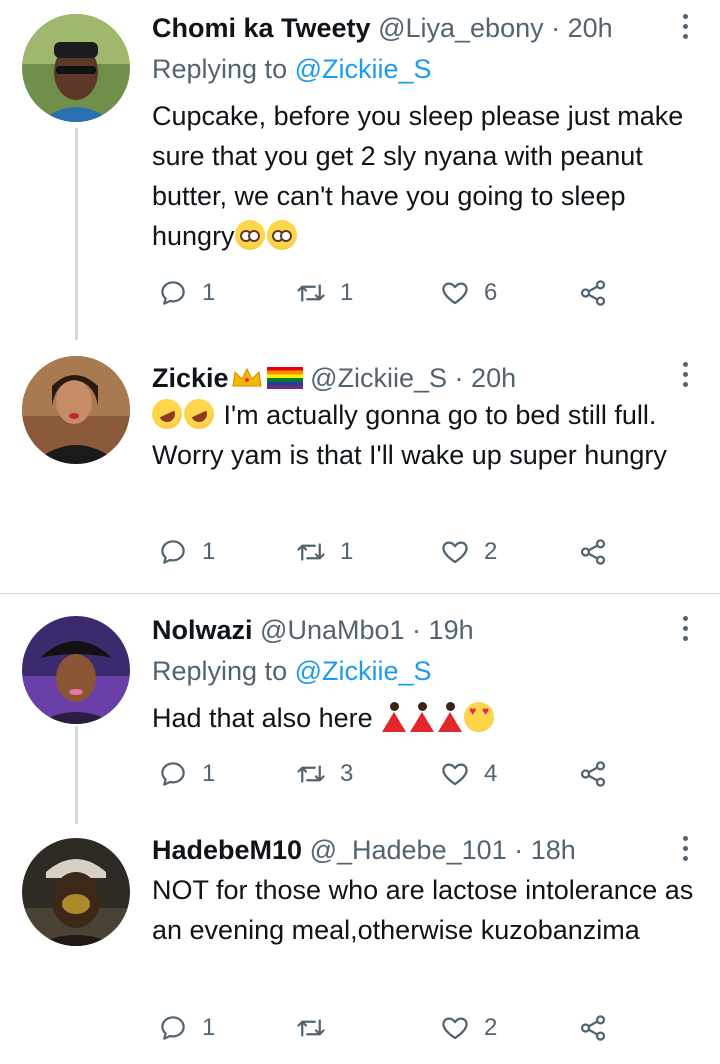 The width and height of the screenshot is (720, 1064). Describe the element at coordinates (190, 378) in the screenshot. I see `display-name: Zickie` at that location.